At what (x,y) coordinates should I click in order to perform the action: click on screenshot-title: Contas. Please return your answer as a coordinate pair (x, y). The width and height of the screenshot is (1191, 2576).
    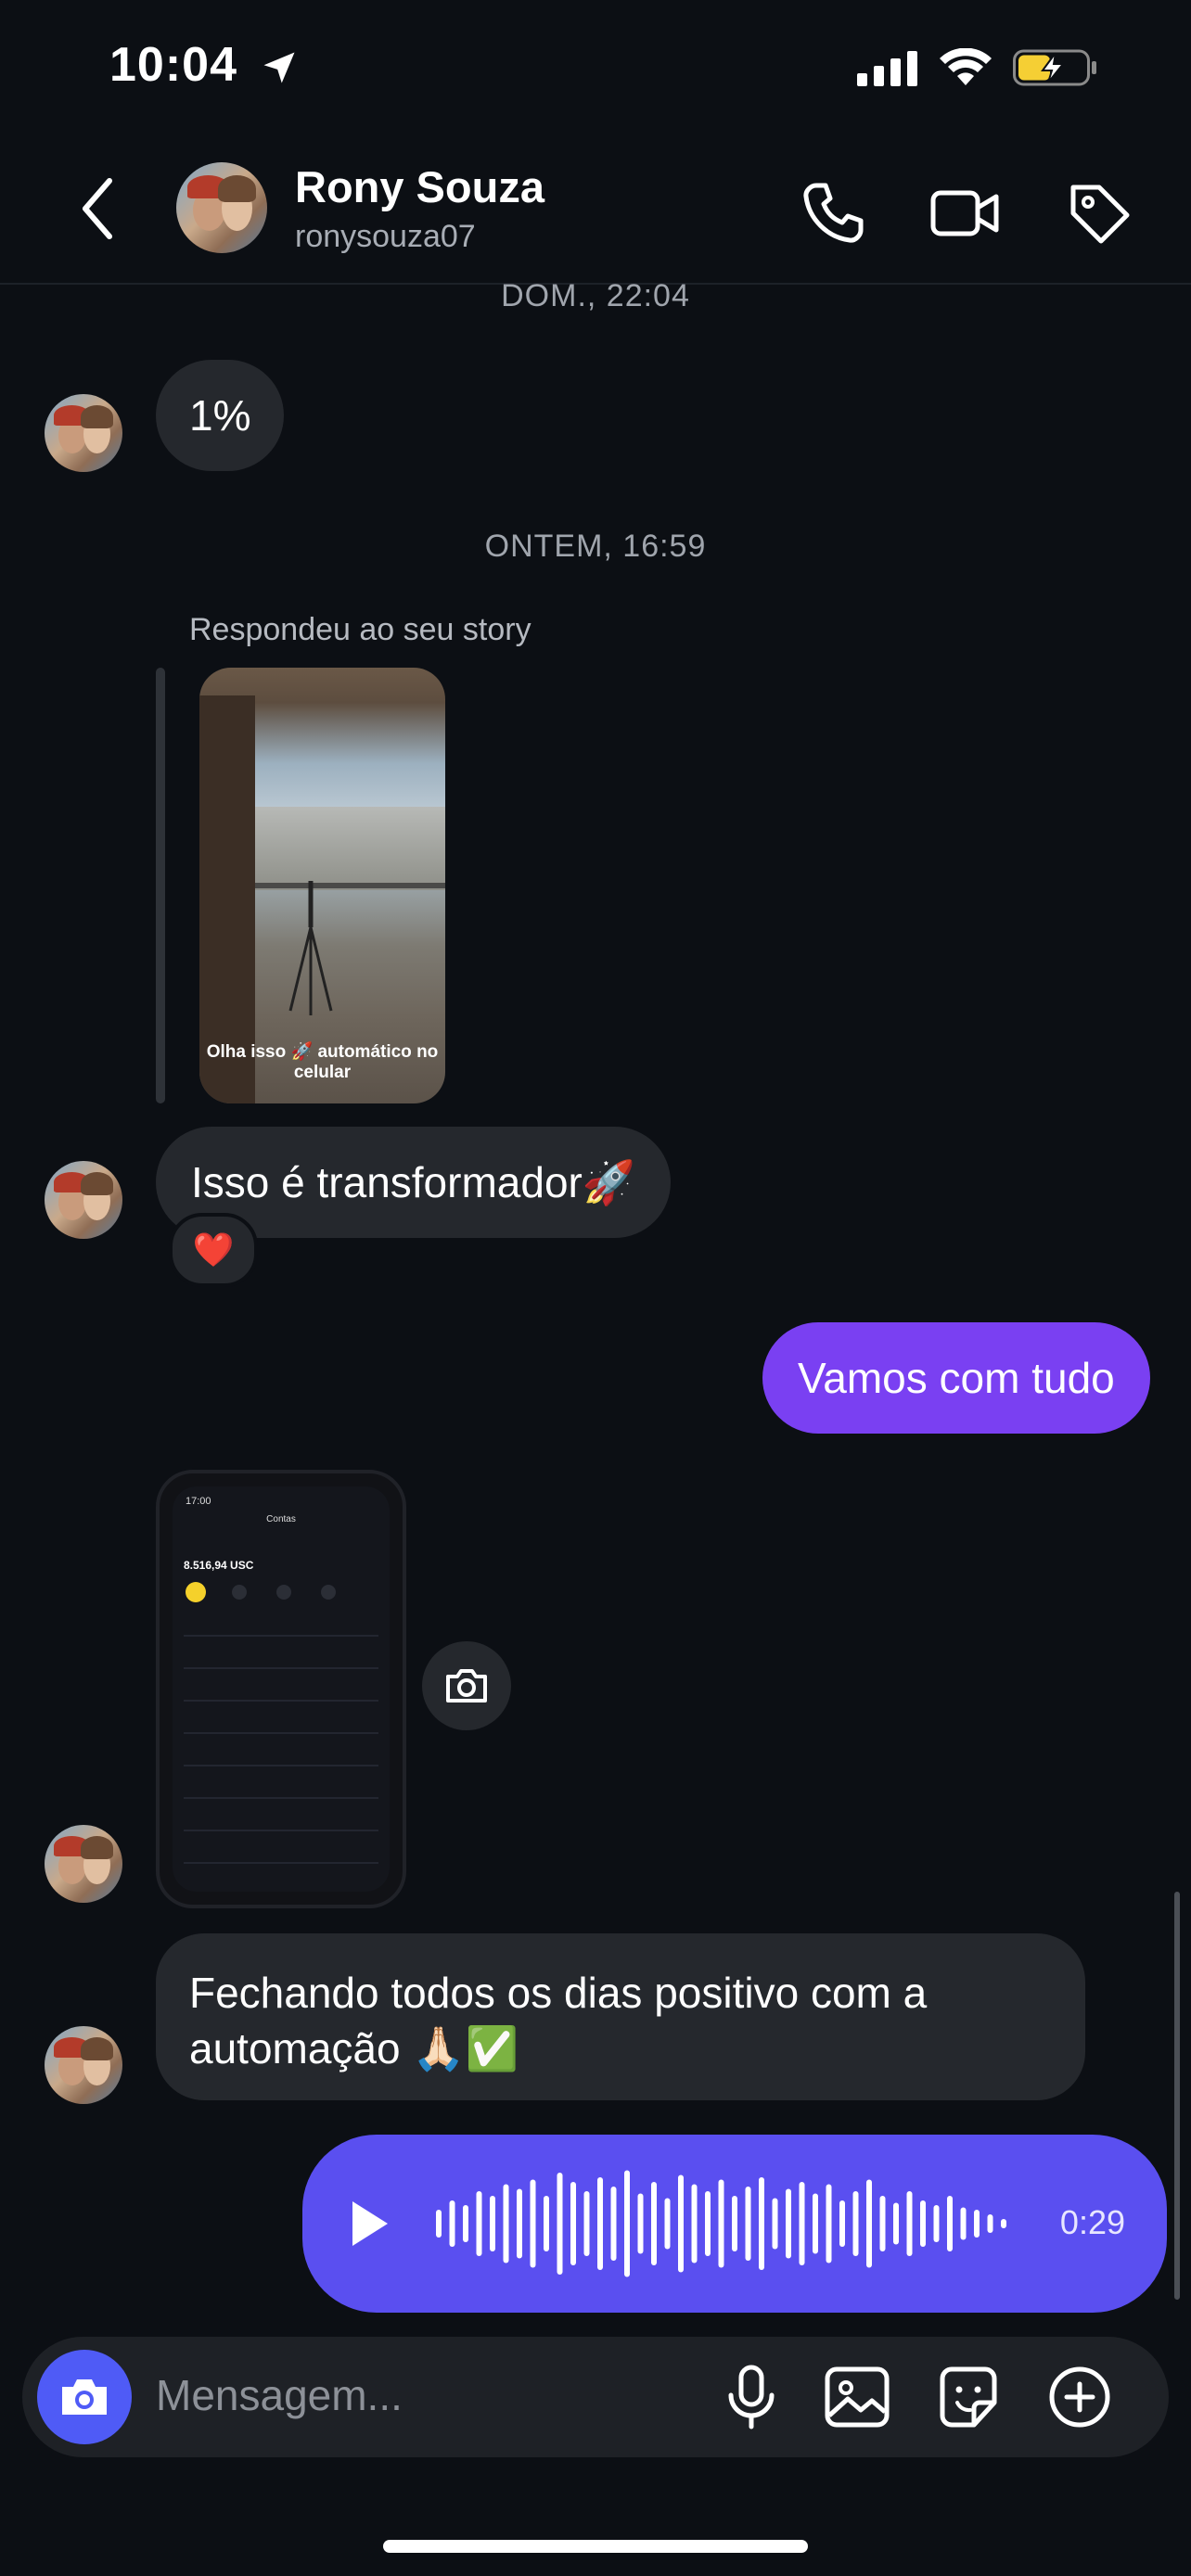
    Looking at the image, I should click on (281, 1519).